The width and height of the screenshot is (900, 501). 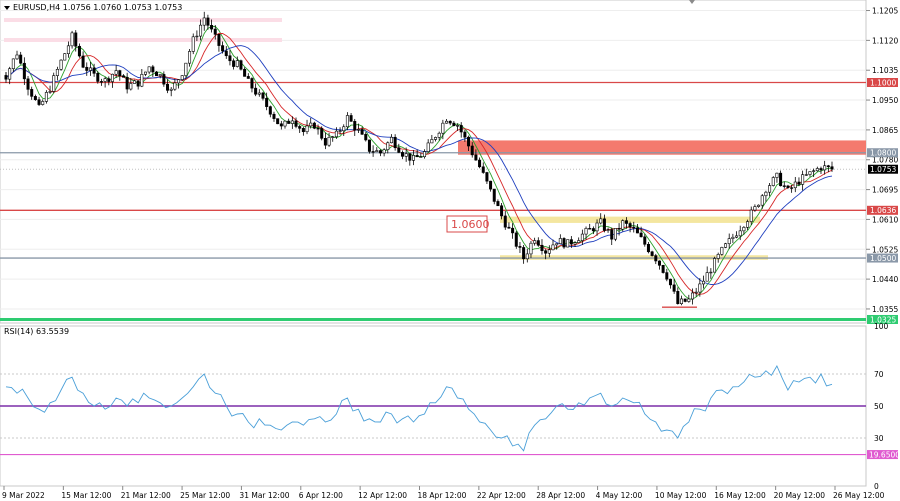 What do you see at coordinates (882, 201) in the screenshot?
I see `level-tags: 1.10001.08001.06361.05001.0325` at bounding box center [882, 201].